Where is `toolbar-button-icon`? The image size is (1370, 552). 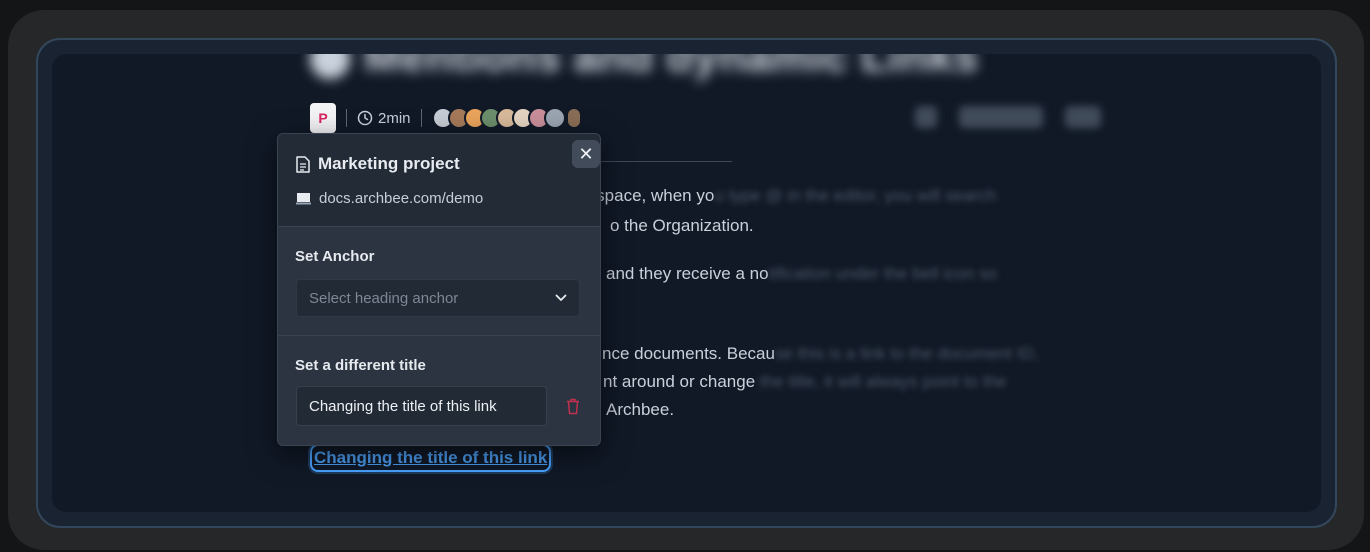
toolbar-button-icon is located at coordinates (926, 117).